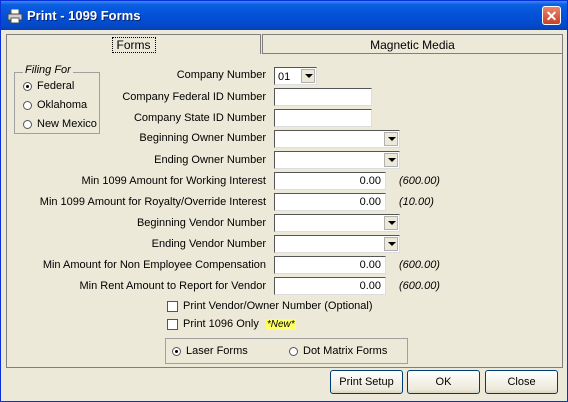  Describe the element at coordinates (323, 118) in the screenshot. I see `company-state-id-input` at that location.